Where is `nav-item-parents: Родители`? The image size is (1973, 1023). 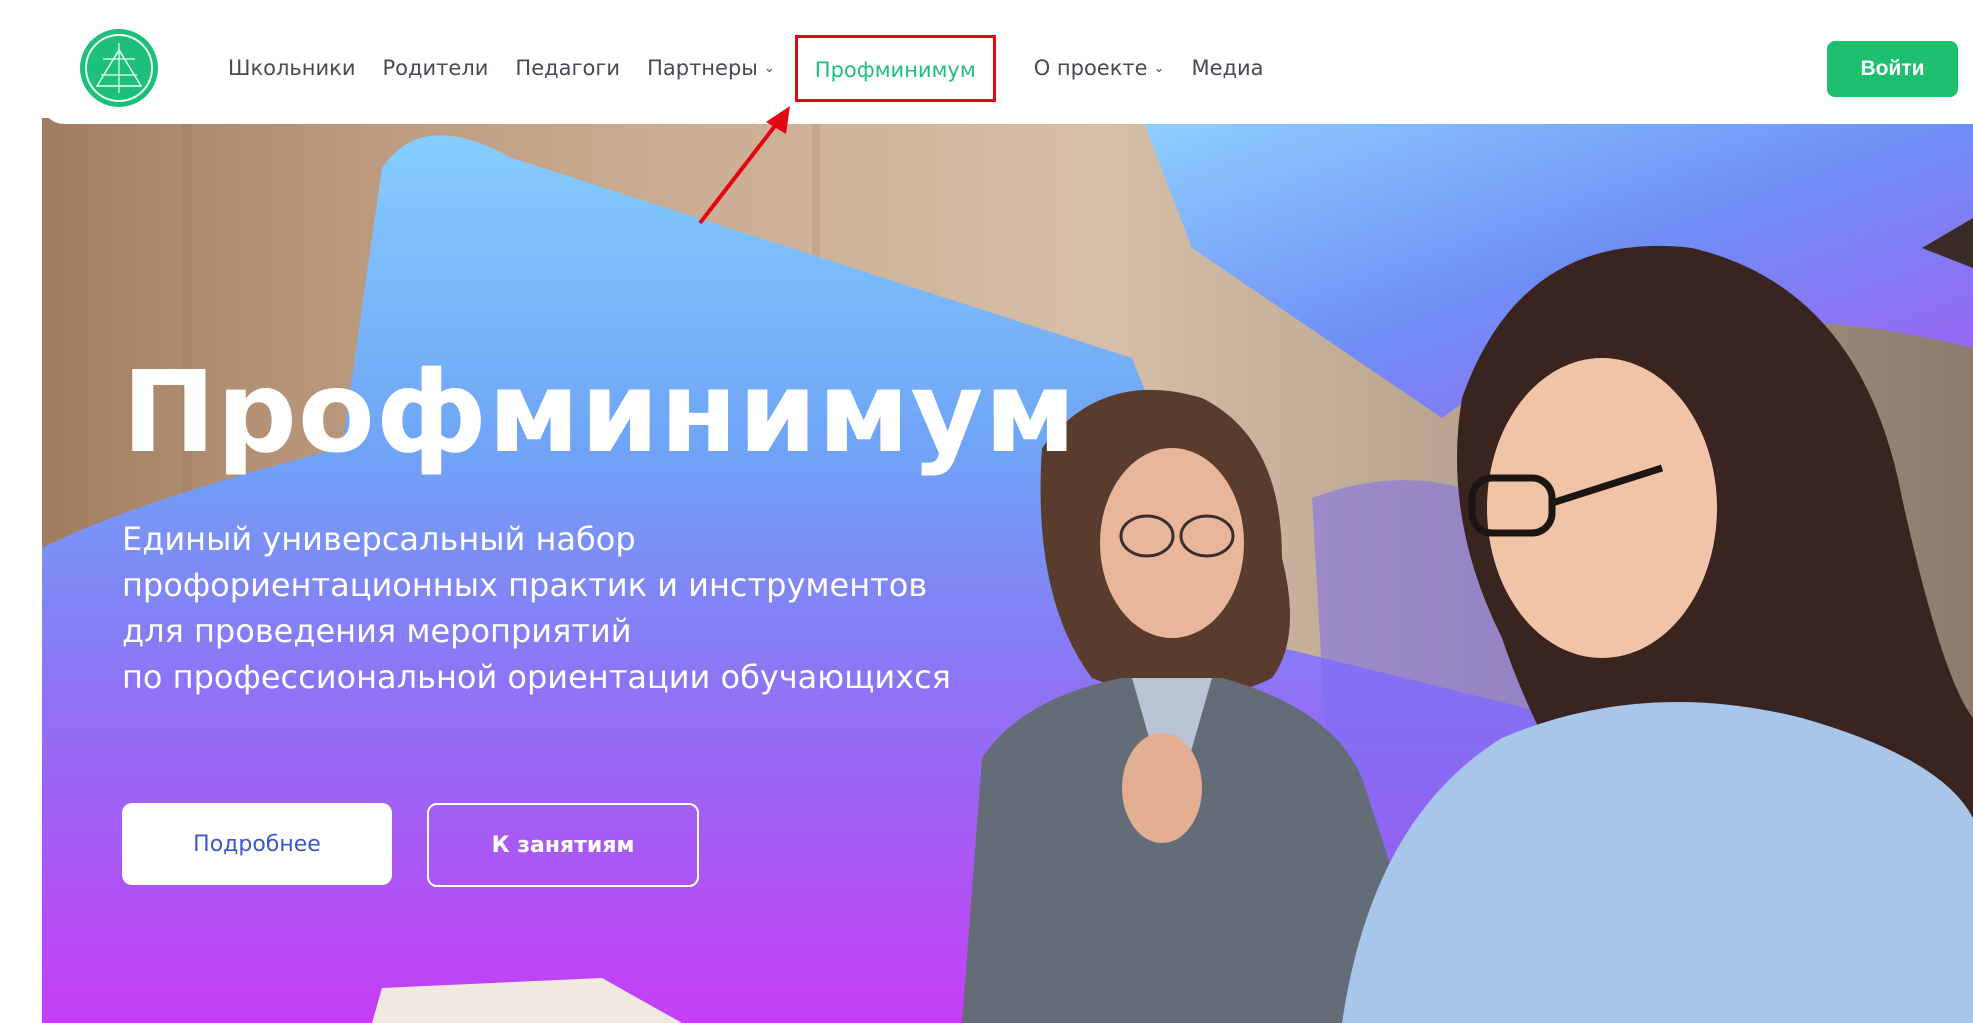
nav-item-parents: Родители is located at coordinates (436, 68).